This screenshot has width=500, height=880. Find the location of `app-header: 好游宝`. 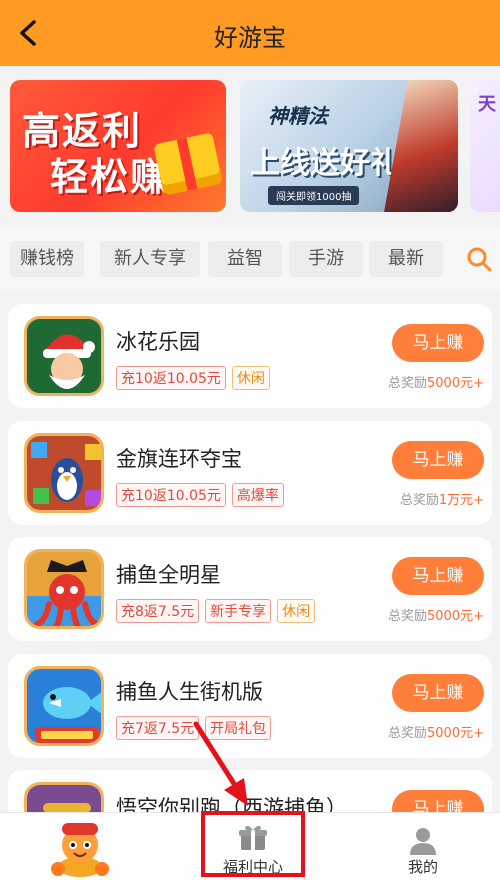

app-header: 好游宝 is located at coordinates (250, 33).